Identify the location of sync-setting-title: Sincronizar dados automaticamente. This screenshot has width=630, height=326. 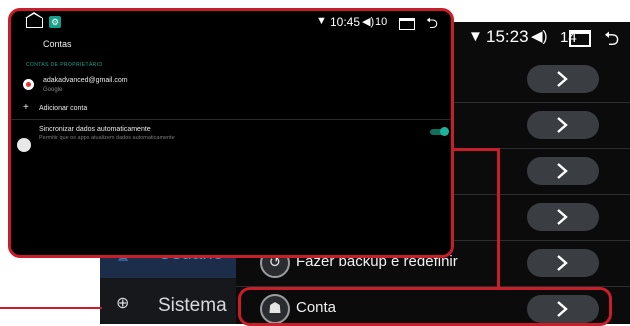
(95, 129).